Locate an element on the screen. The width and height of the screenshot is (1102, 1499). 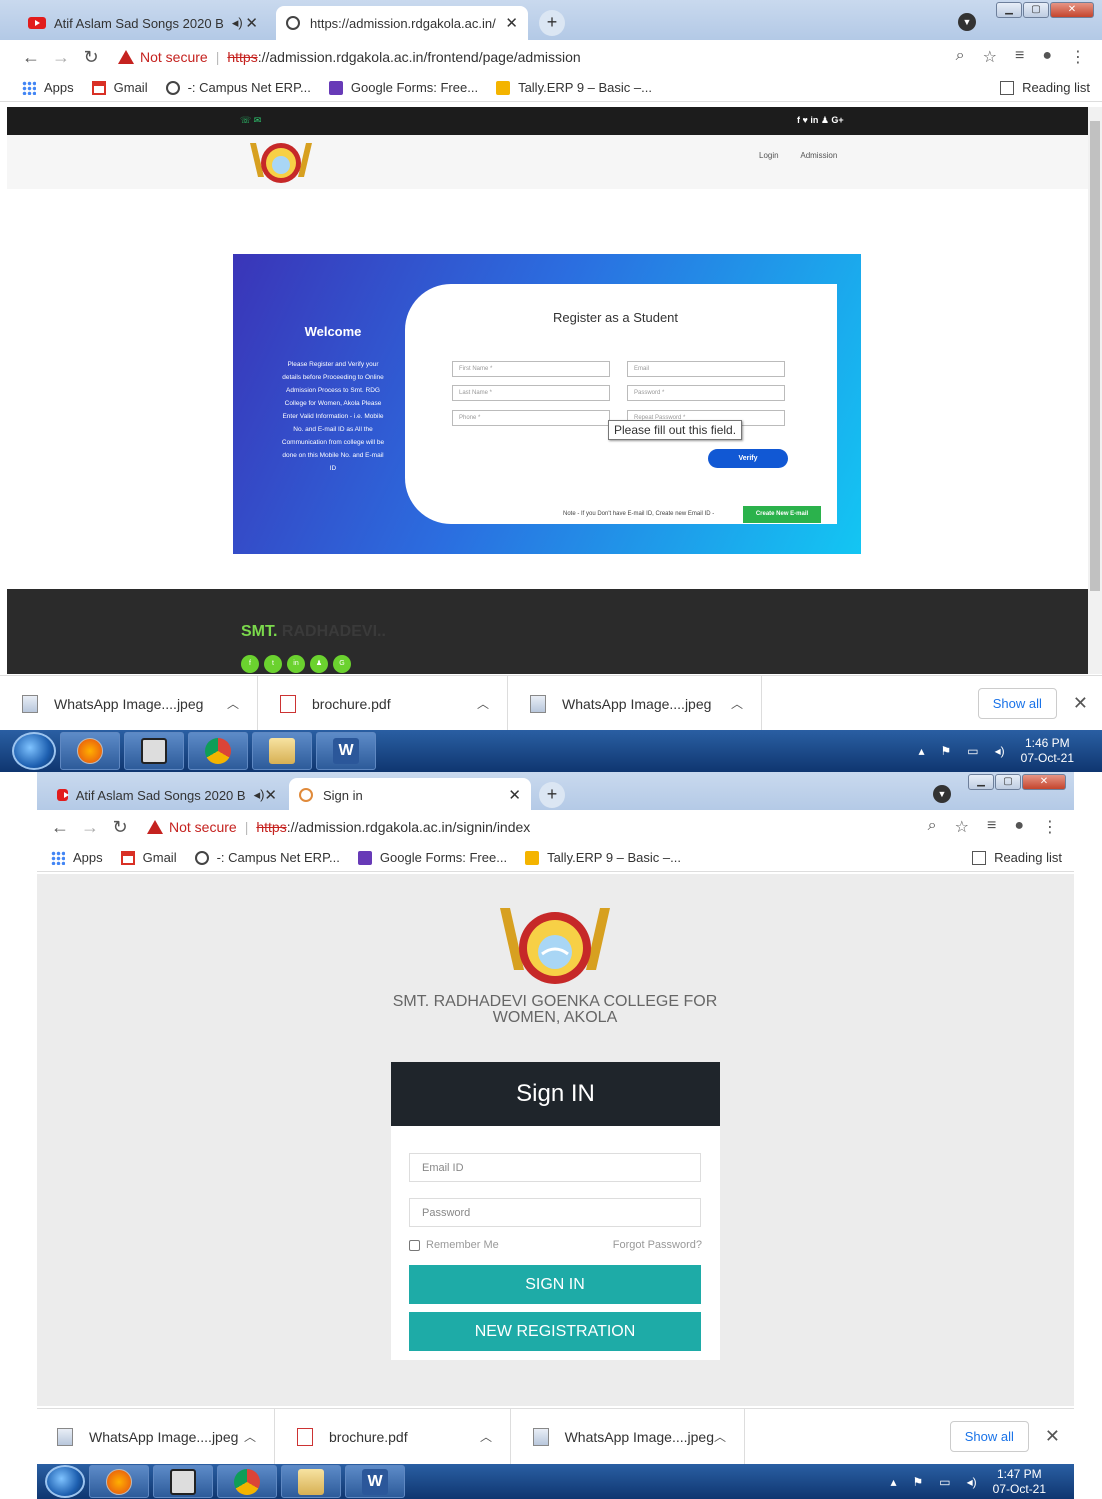
last-name-field: Last Name * is located at coordinates (531, 393).